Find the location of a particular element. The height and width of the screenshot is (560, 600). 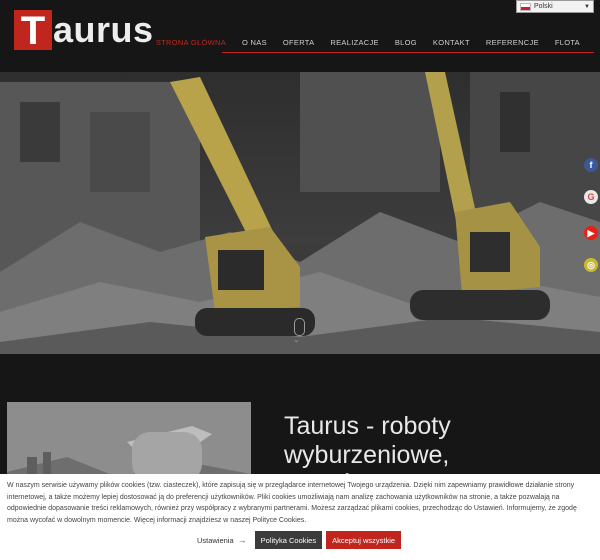

logo-text: aurus is located at coordinates (103, 29).